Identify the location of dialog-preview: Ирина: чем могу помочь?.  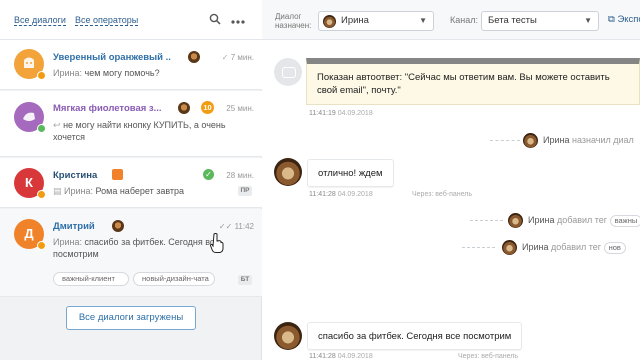
(150, 73).